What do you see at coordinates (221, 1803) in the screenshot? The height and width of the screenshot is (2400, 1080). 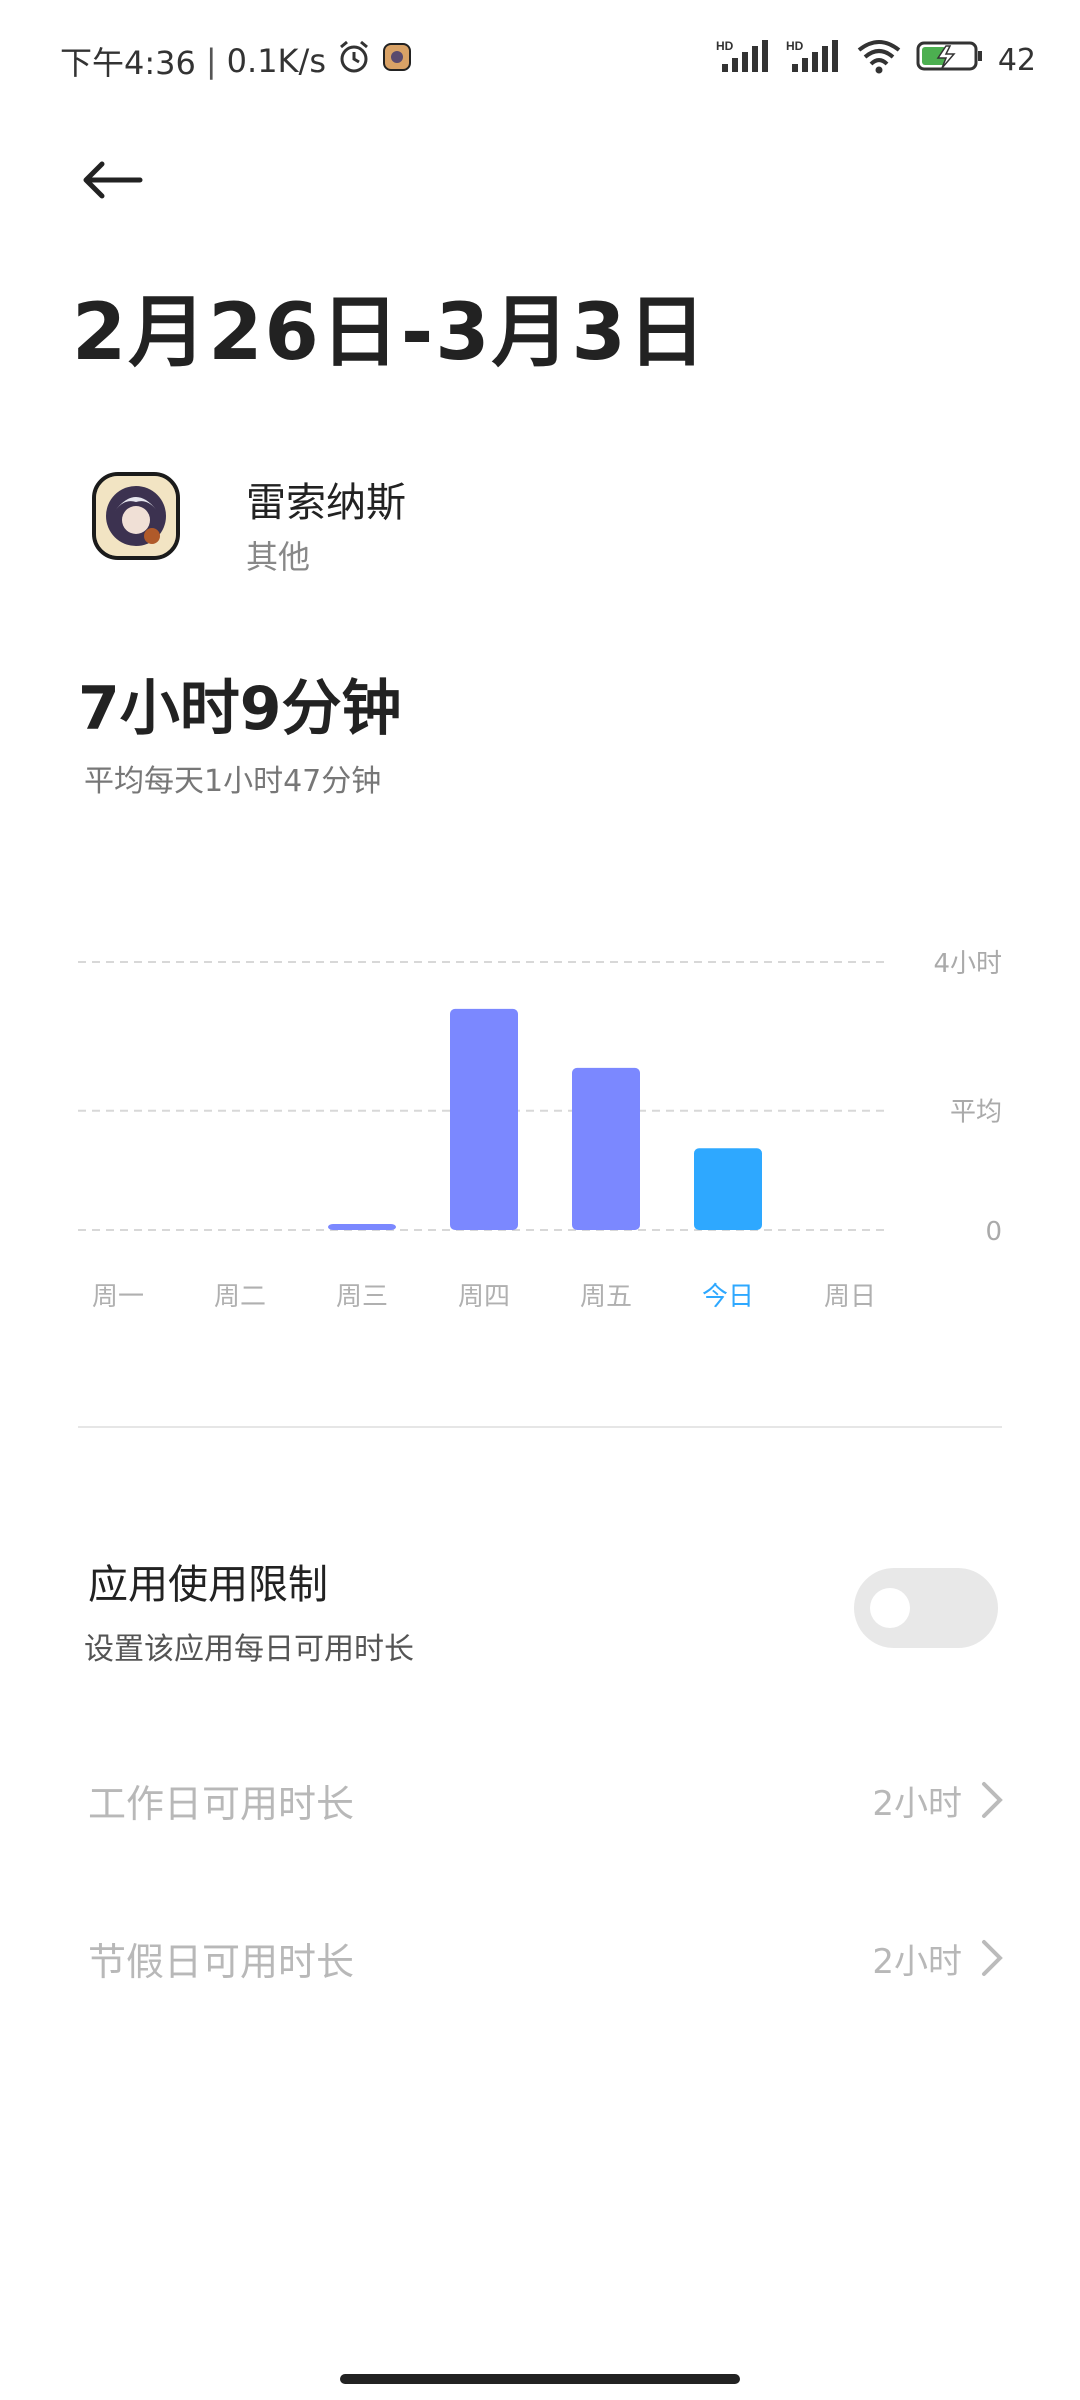 I see `weekday-limit-label: 工作日可用时长` at bounding box center [221, 1803].